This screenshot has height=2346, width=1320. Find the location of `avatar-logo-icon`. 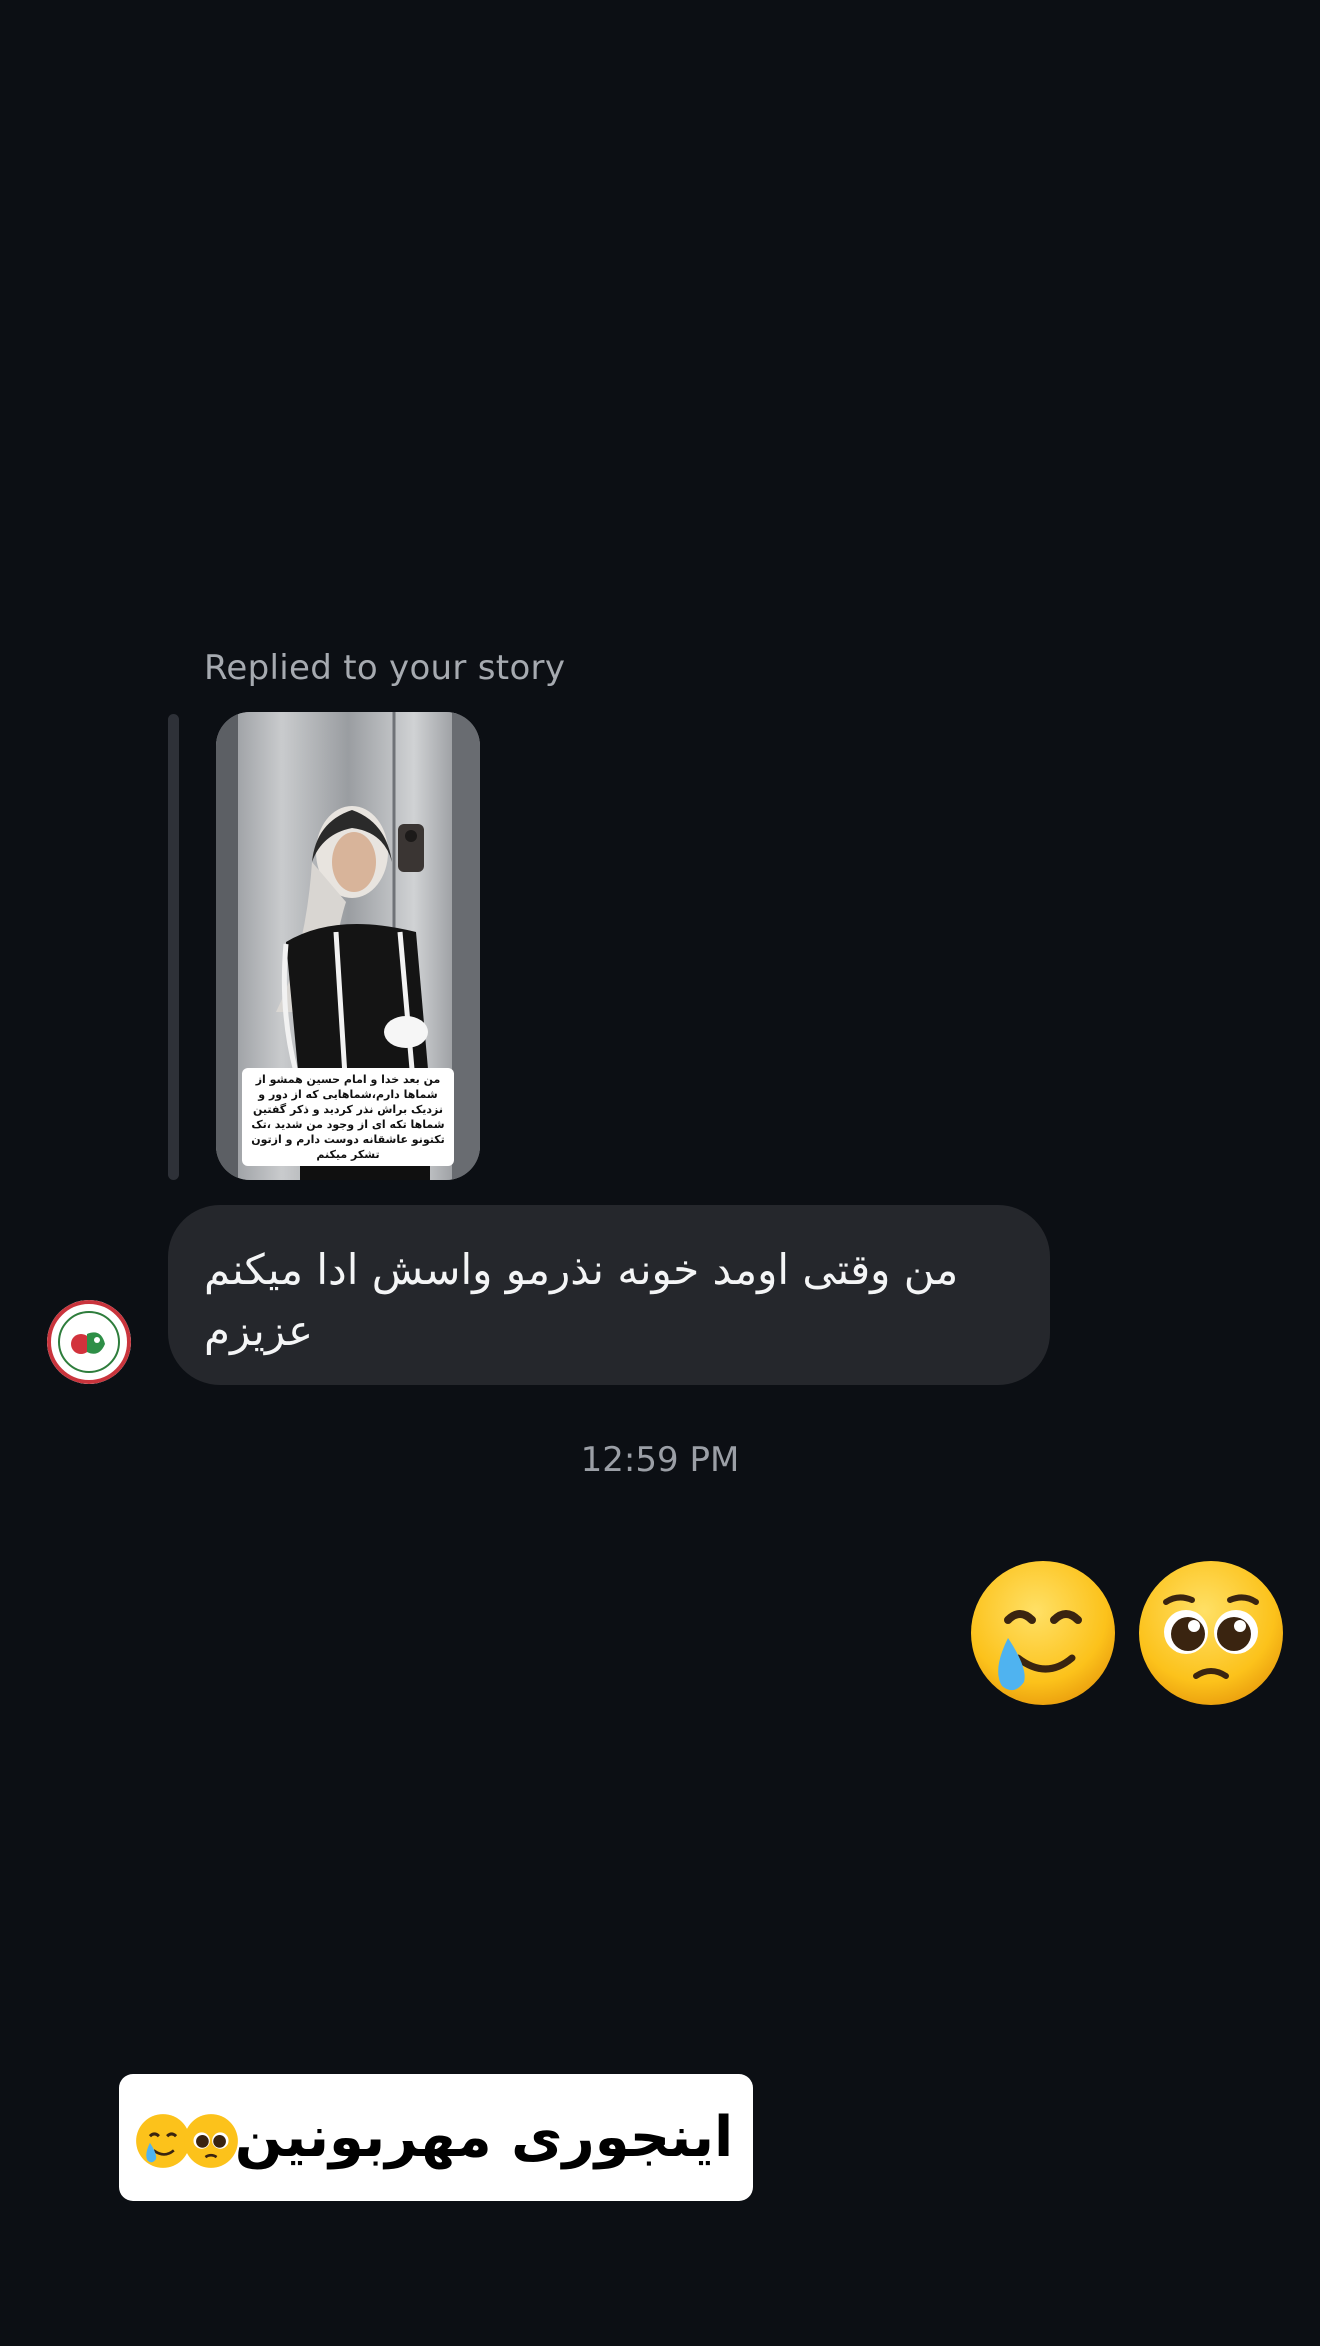

avatar-logo-icon is located at coordinates (89, 1342).